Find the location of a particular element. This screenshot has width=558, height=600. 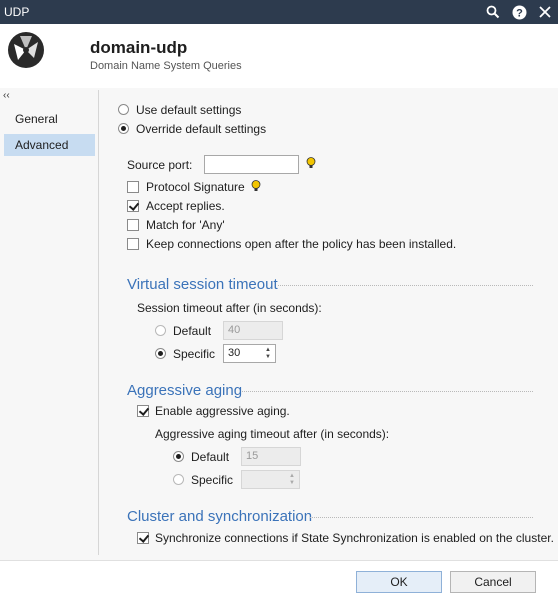

aging-specific-stepper: ▲ ▼ is located at coordinates (270, 479).